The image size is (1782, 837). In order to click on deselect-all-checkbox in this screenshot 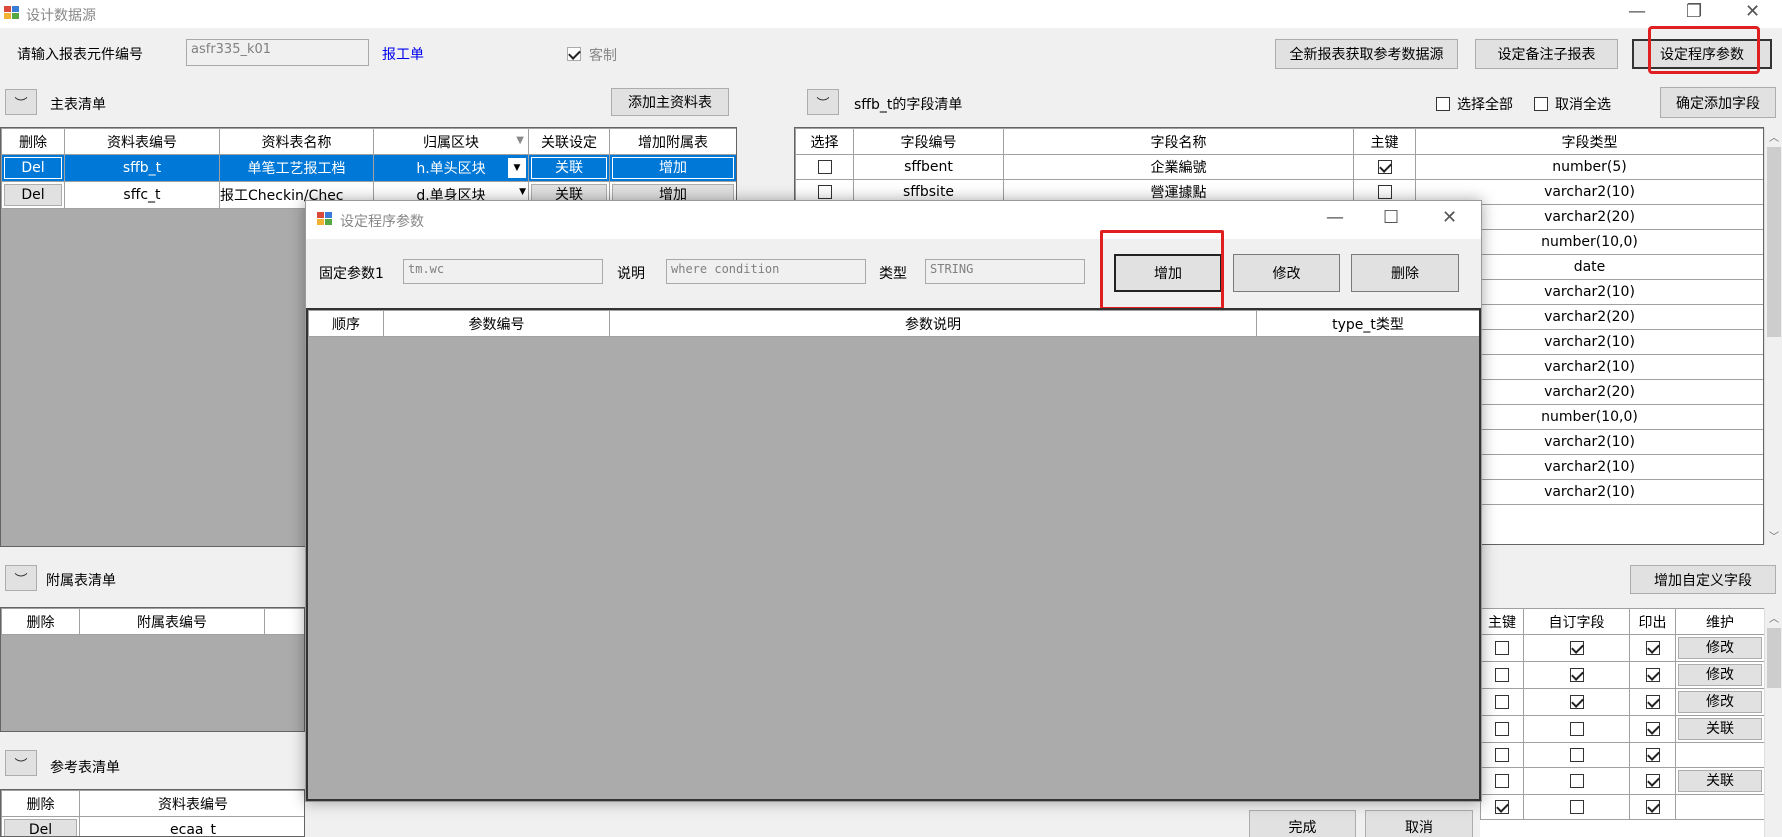, I will do `click(1541, 104)`.